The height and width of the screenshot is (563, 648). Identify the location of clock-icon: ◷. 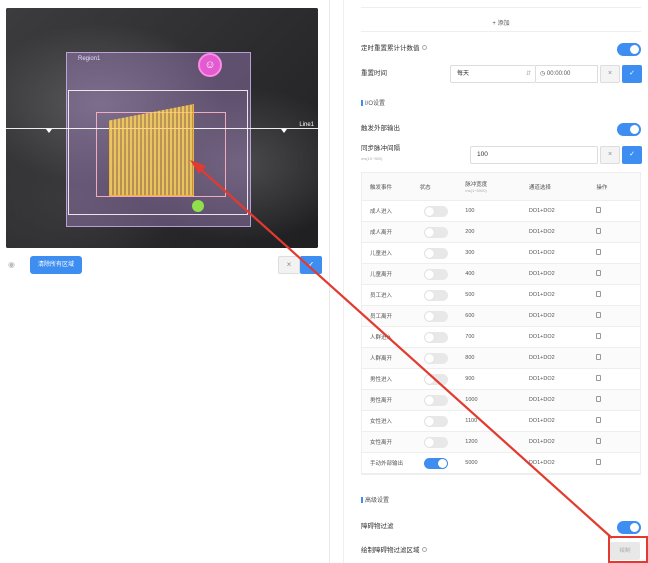
(543, 74).